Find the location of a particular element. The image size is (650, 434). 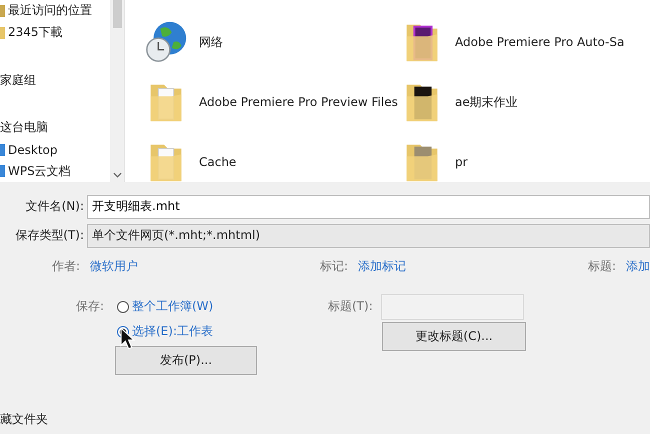

radio-label: 选择(E):工作表 is located at coordinates (172, 331).